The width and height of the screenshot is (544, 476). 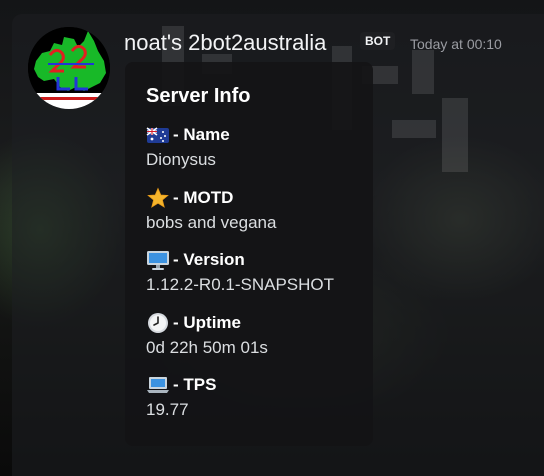 I want to click on field-value: bobs and vegana, so click(x=211, y=222).